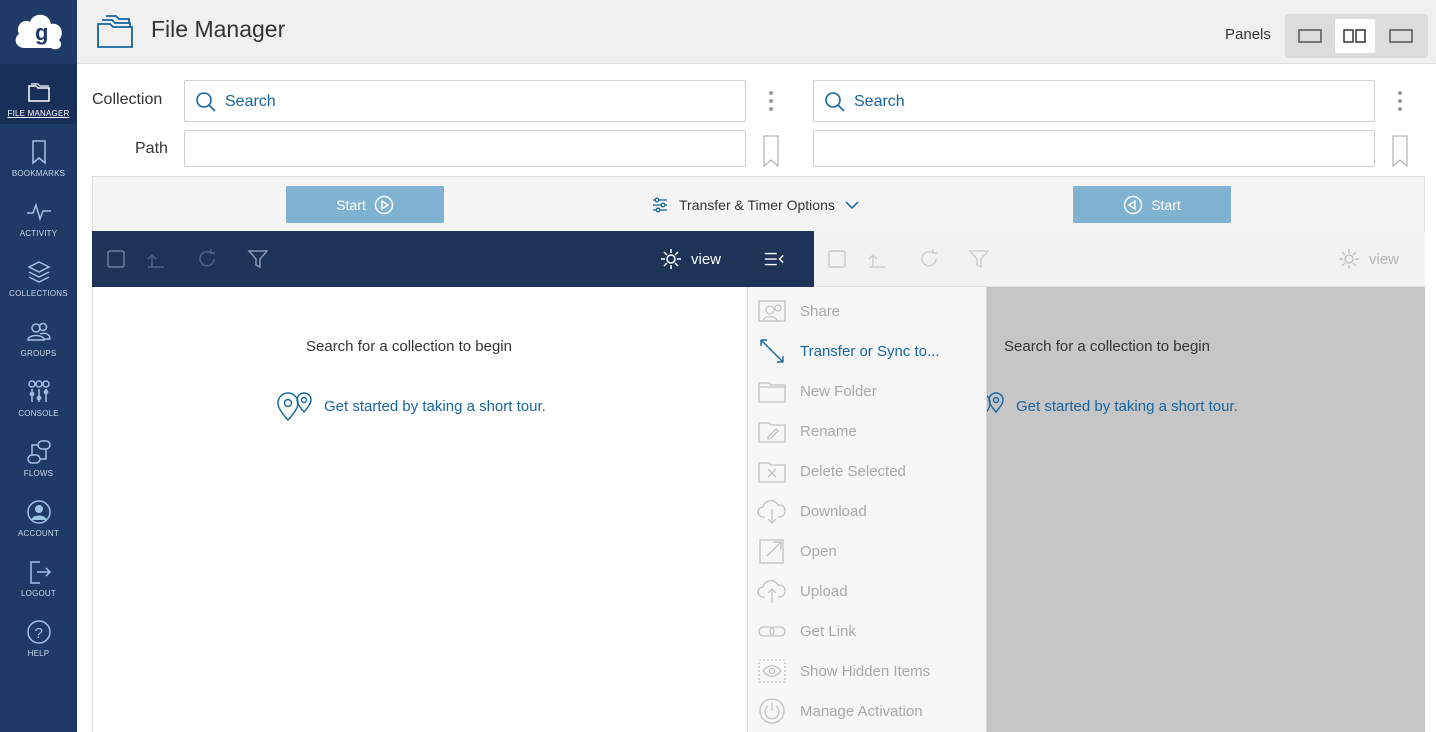 This screenshot has width=1436, height=732. I want to click on sidebar-item-groups: GROUPS, so click(38, 334).